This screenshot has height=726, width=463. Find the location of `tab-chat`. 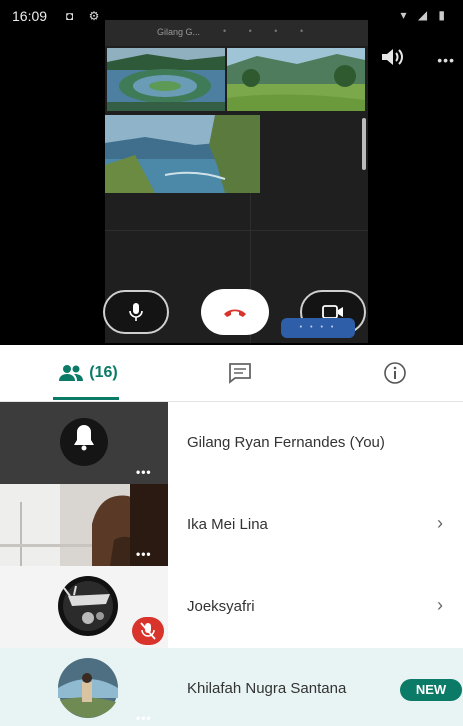

tab-chat is located at coordinates (240, 373).